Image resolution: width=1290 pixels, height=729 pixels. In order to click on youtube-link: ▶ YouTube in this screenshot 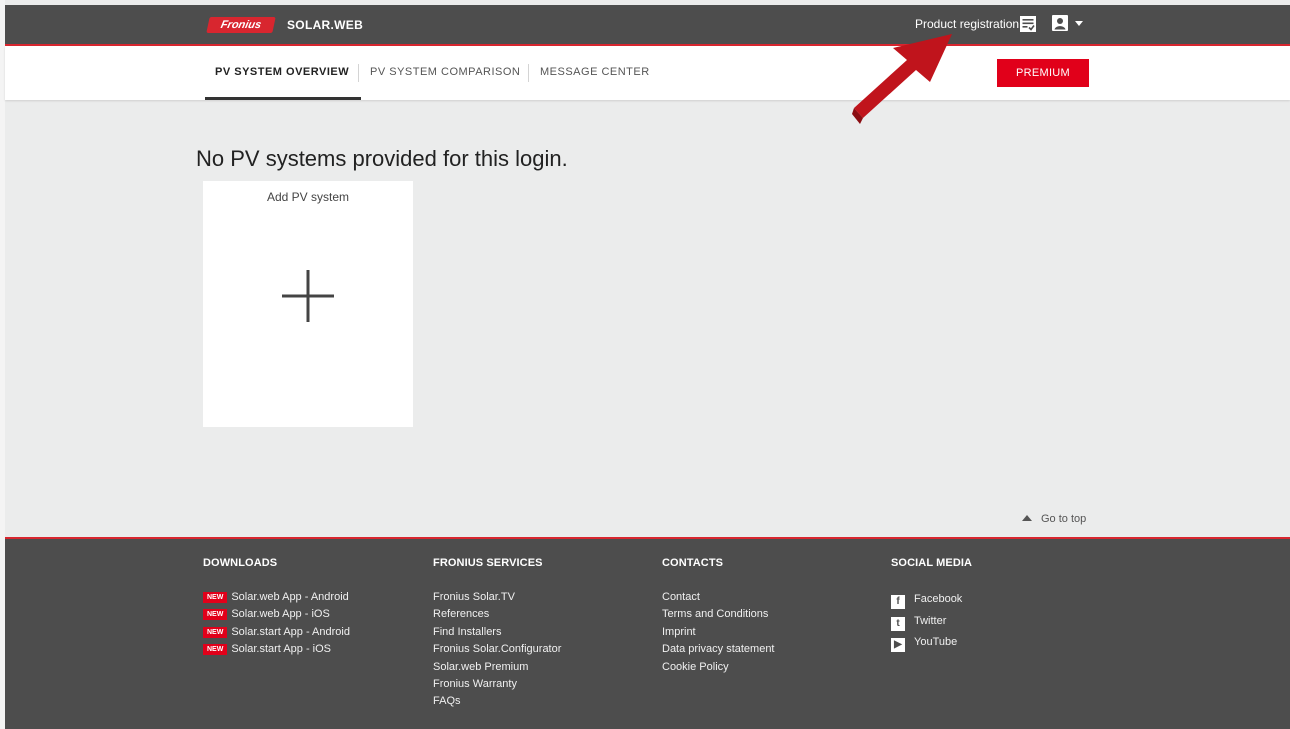, I will do `click(931, 643)`.